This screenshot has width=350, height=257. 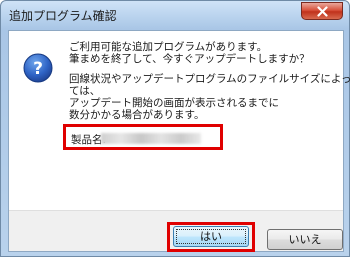 What do you see at coordinates (209, 79) in the screenshot?
I see `message-line-3: 回線状況やアップデートプログラムのファイルサイズによっ` at bounding box center [209, 79].